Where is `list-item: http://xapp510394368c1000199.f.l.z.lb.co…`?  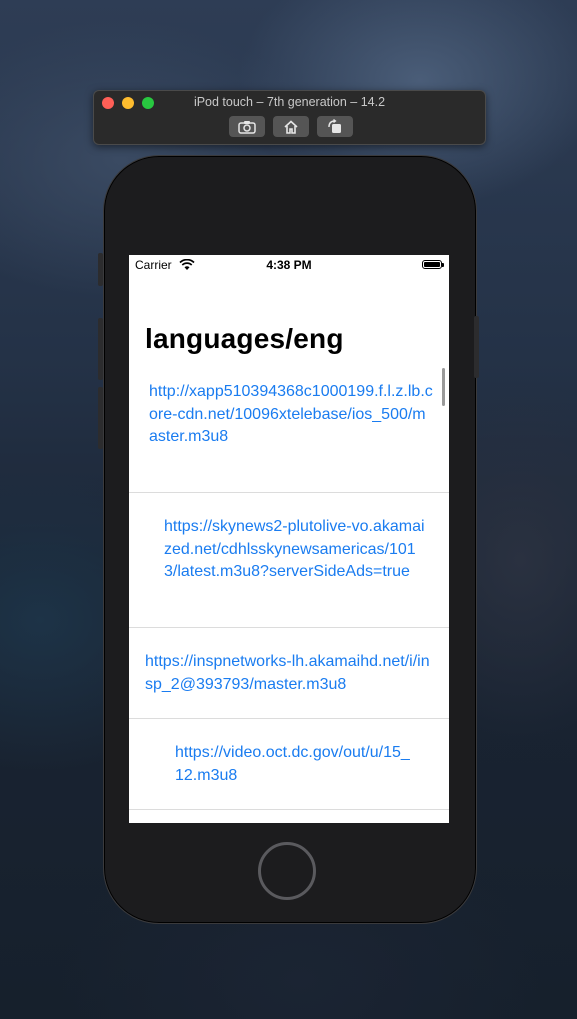
list-item: http://xapp510394368c1000199.f.l.z.lb.co… is located at coordinates (289, 430).